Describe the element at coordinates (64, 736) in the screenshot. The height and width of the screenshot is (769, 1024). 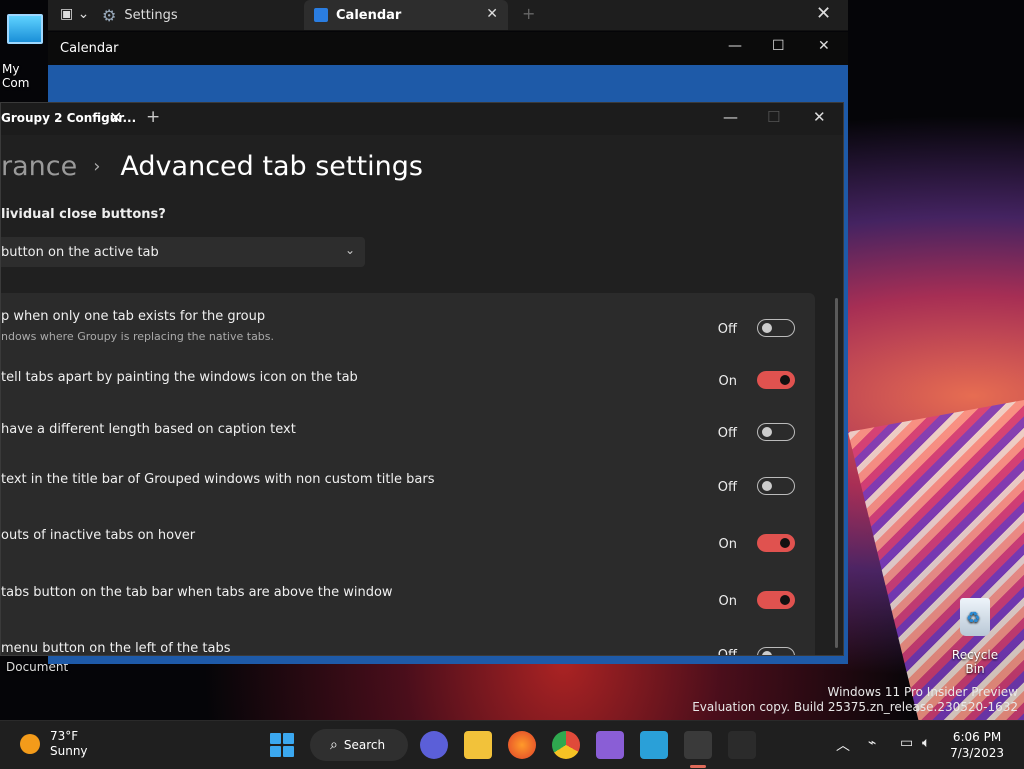
I see `weather-temp: 73°F` at that location.